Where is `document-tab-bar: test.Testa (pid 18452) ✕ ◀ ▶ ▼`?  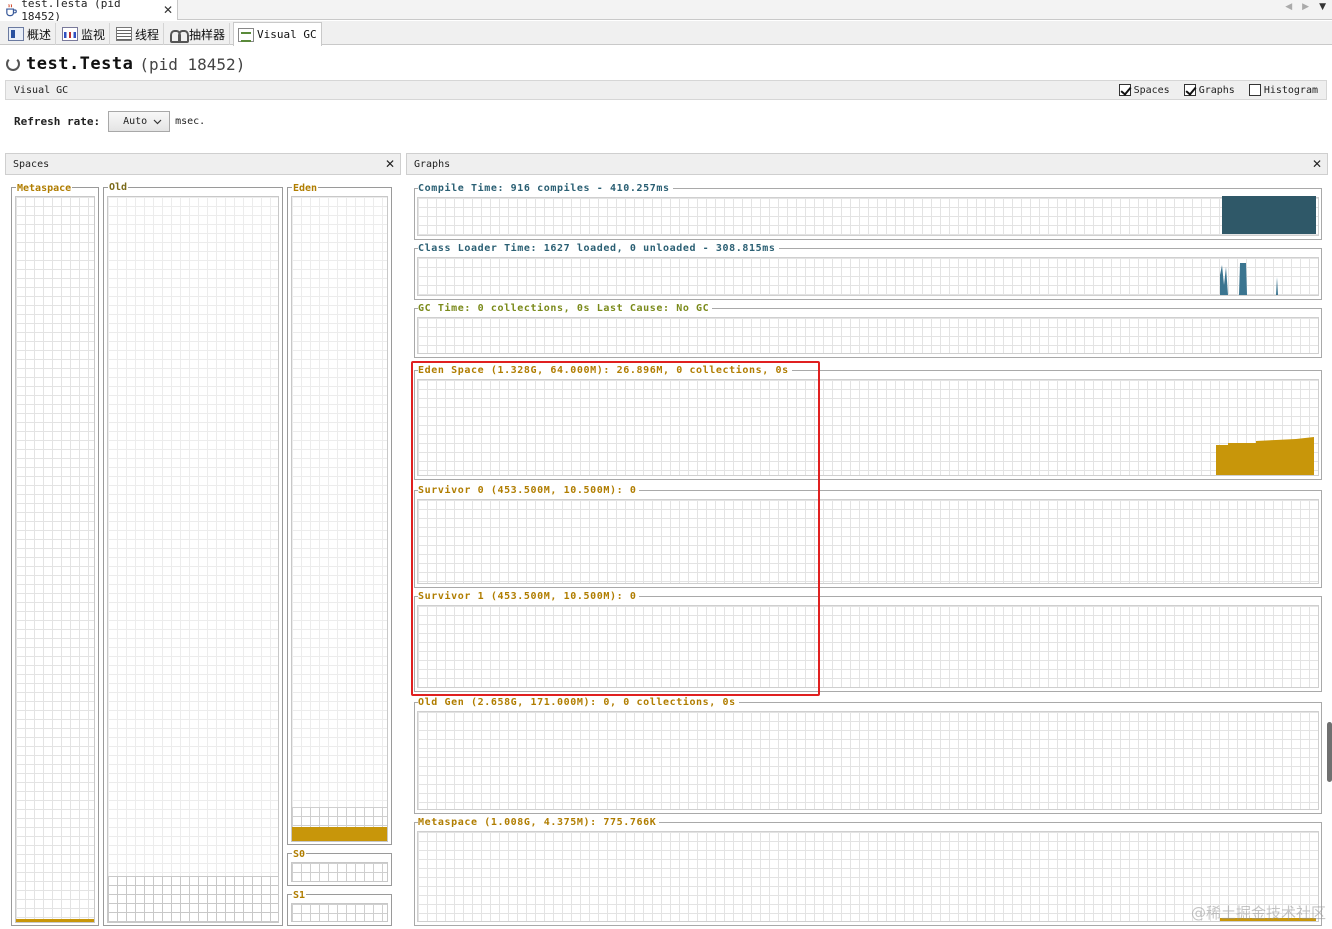 document-tab-bar: test.Testa (pid 18452) ✕ ◀ ▶ ▼ is located at coordinates (666, 11).